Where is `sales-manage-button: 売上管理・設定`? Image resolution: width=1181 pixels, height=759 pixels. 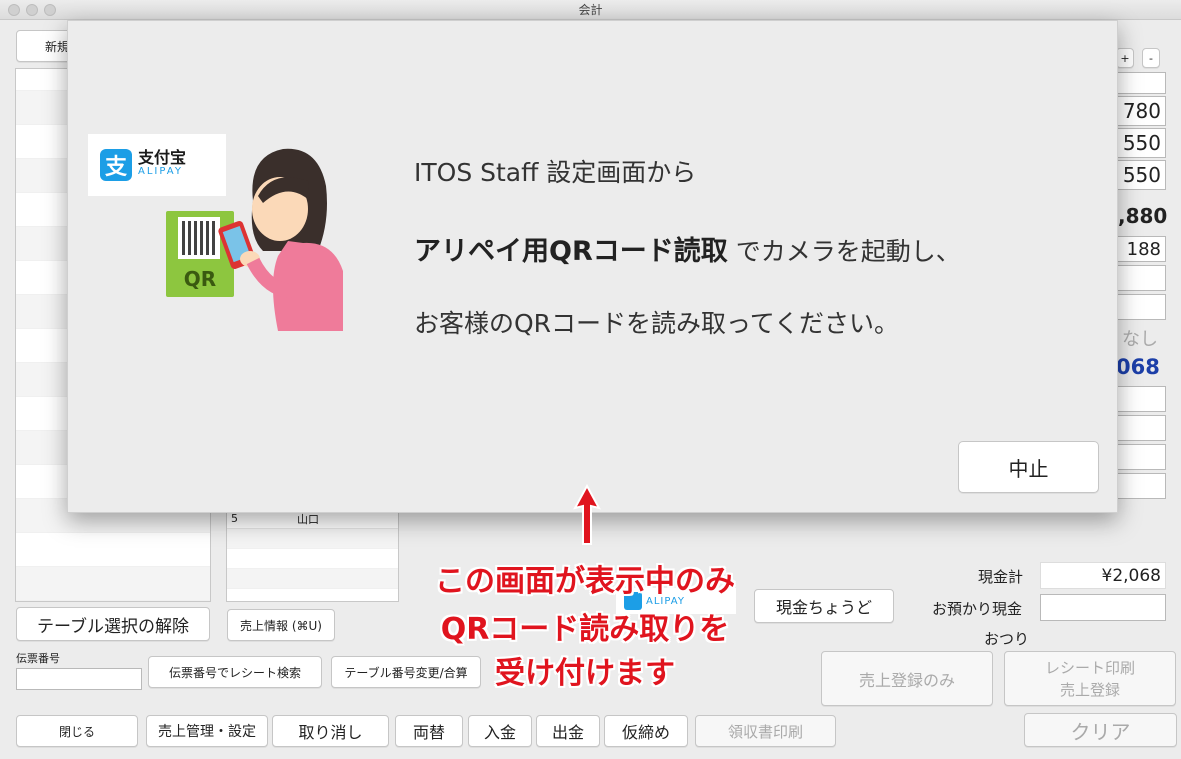
sales-manage-button: 売上管理・設定 is located at coordinates (207, 731).